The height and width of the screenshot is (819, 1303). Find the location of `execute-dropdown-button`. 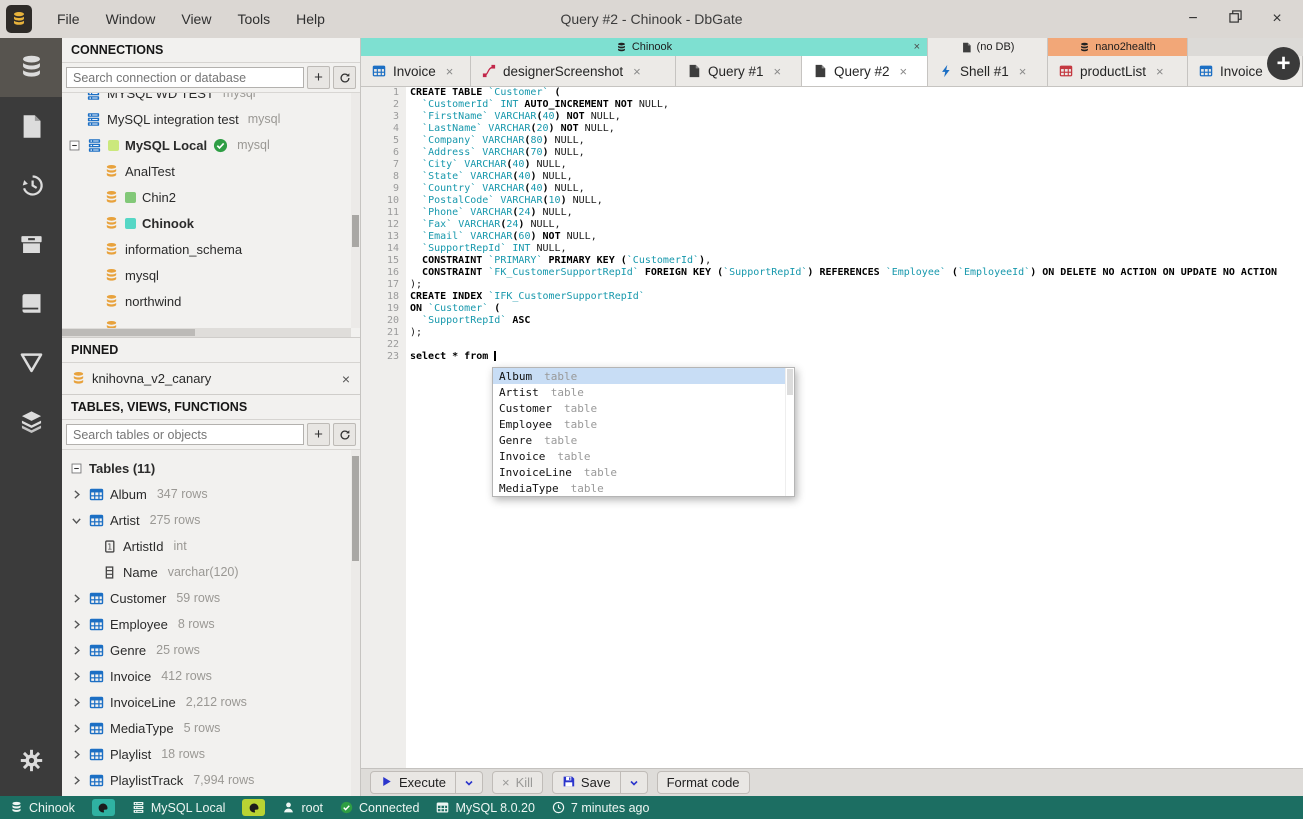

execute-dropdown-button is located at coordinates (468, 782).